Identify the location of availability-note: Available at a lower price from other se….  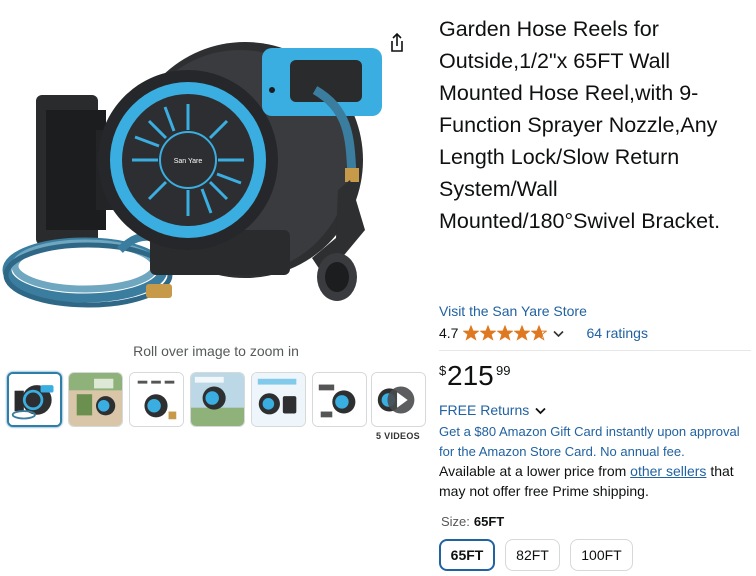
(596, 481).